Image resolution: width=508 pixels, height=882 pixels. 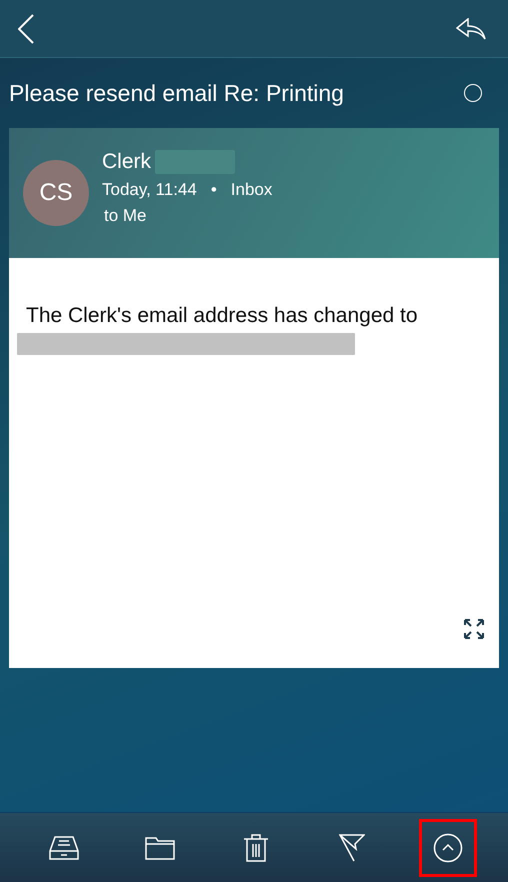 What do you see at coordinates (64, 847) in the screenshot?
I see `drawer-icon` at bounding box center [64, 847].